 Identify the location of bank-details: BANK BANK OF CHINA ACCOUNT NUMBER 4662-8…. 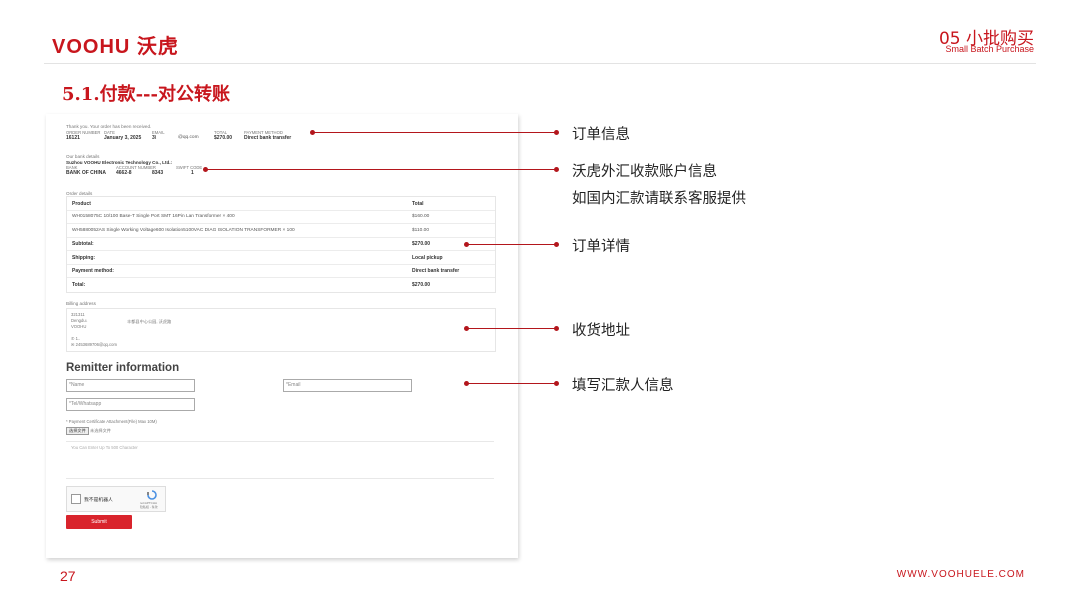
(166, 171).